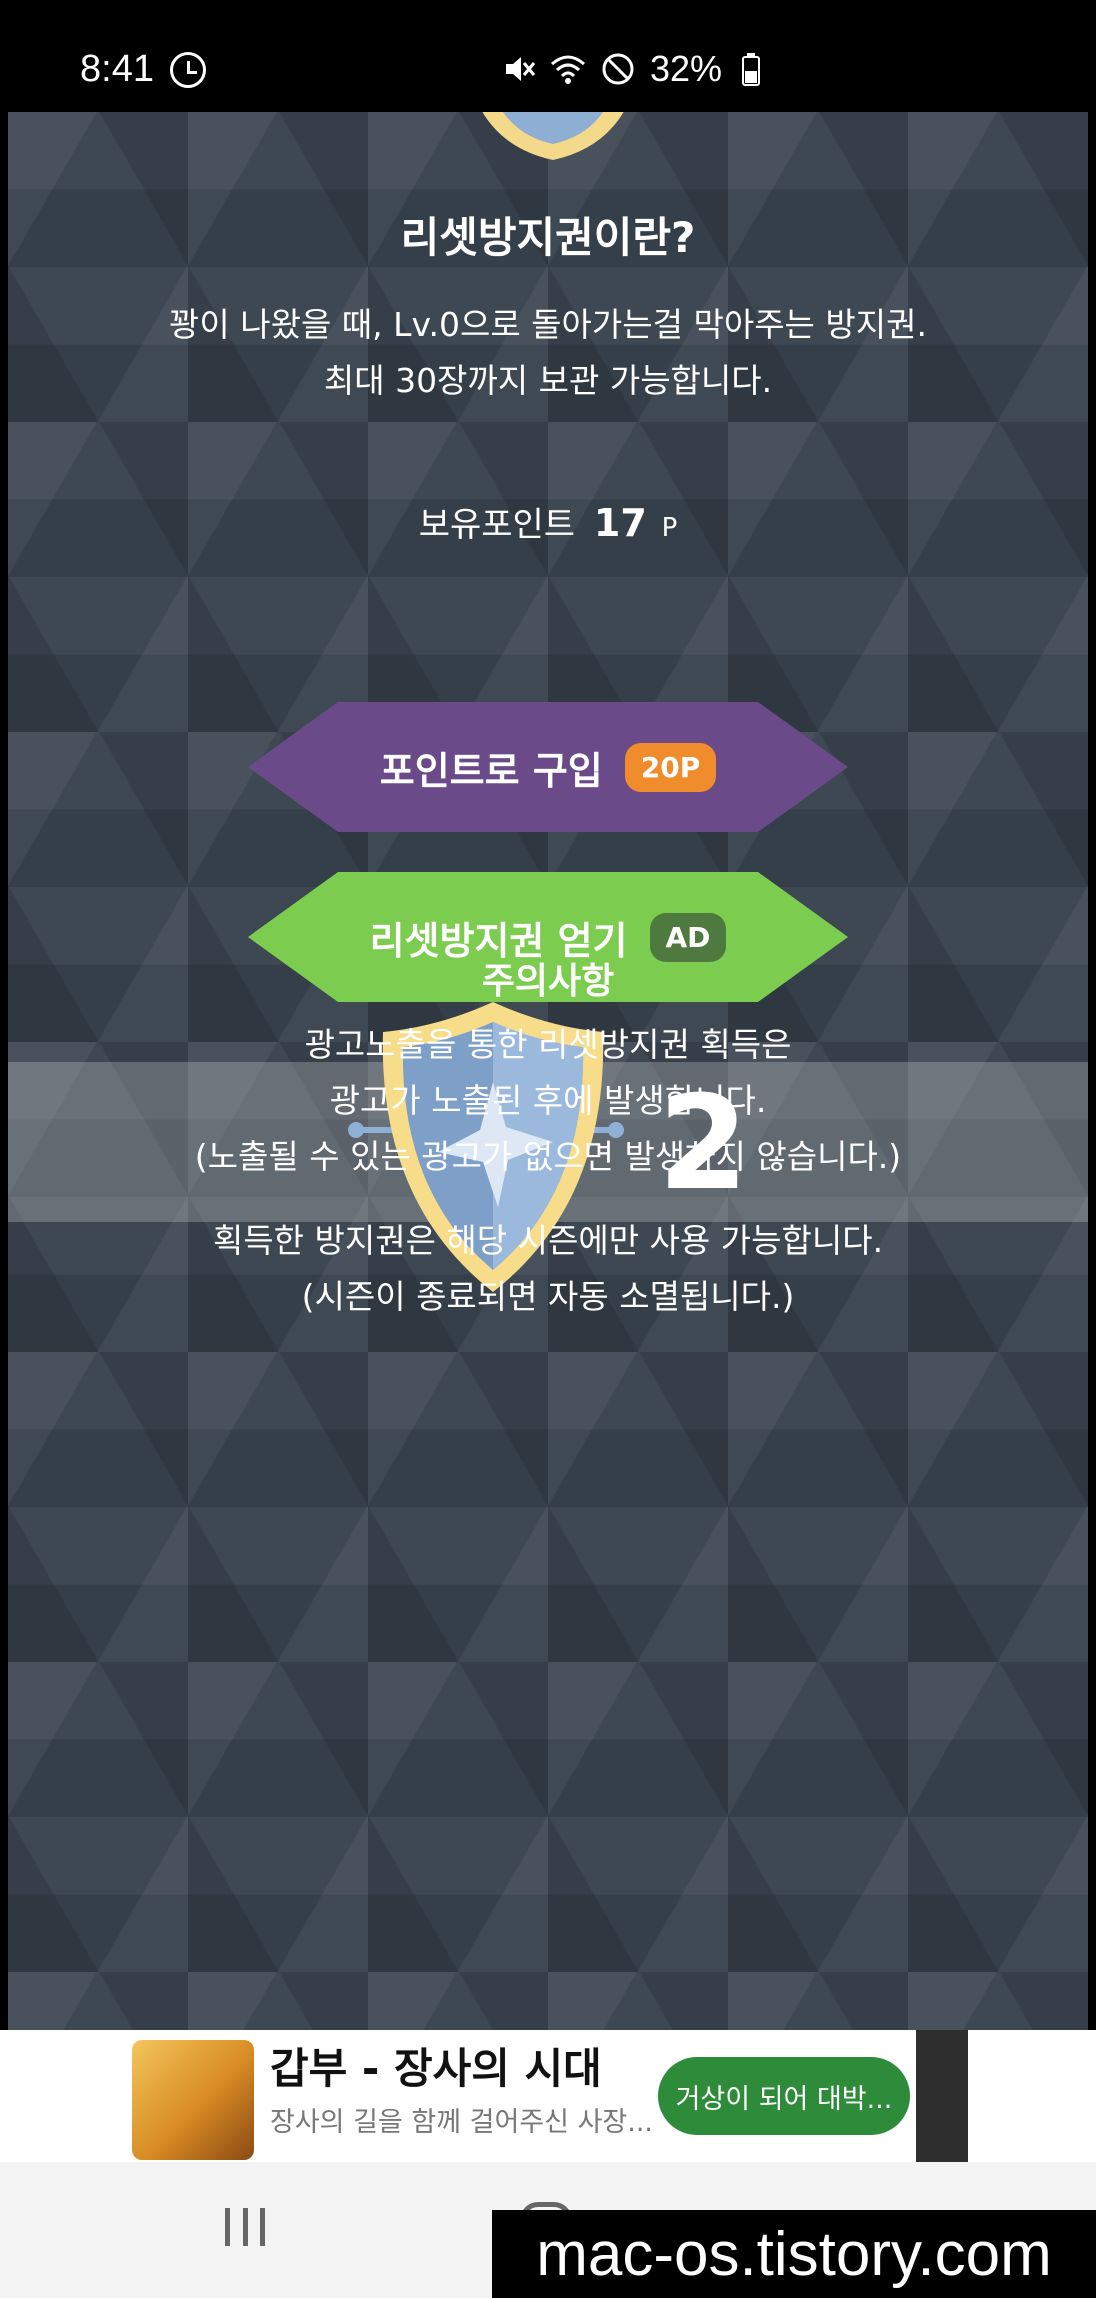 This screenshot has height=2298, width=1096. What do you see at coordinates (568, 69) in the screenshot?
I see `wifi-icon` at bounding box center [568, 69].